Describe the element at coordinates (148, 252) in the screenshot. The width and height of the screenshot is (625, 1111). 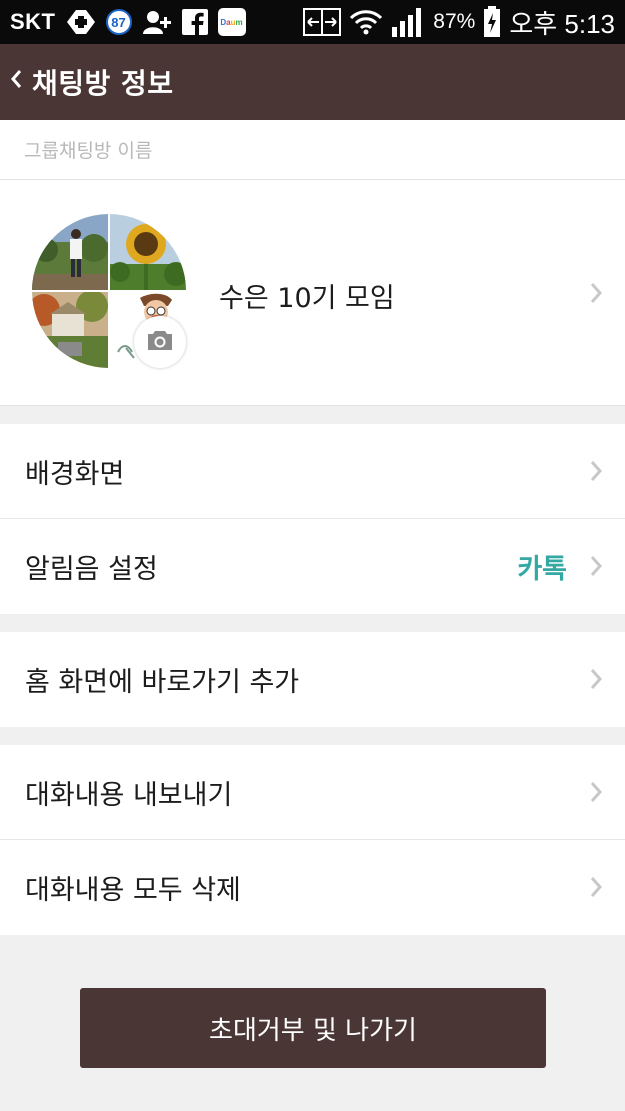
I see `avatar-photo-sunflower` at that location.